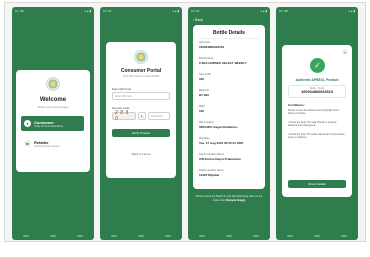 Image resolution: width=370 pixels, height=257 pixels. Describe the element at coordinates (235, 200) in the screenshot. I see `sample-image-link: (Sample Image)` at that location.